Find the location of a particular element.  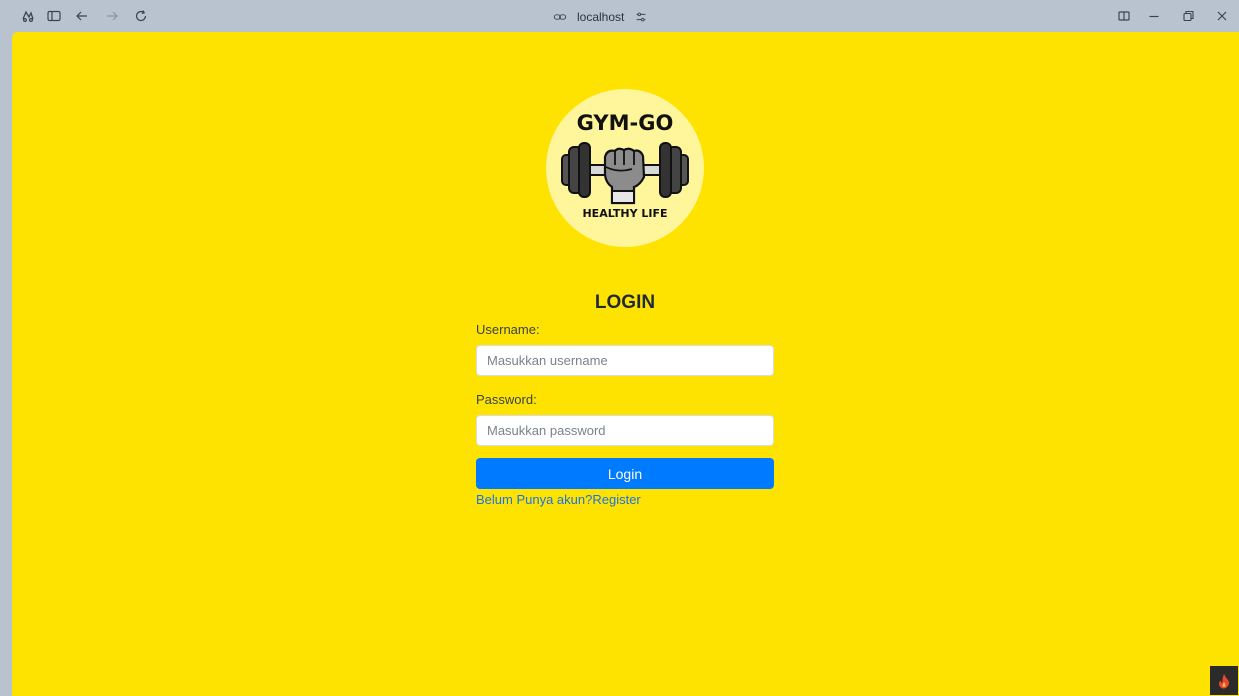

password-label: Password: is located at coordinates (506, 399).